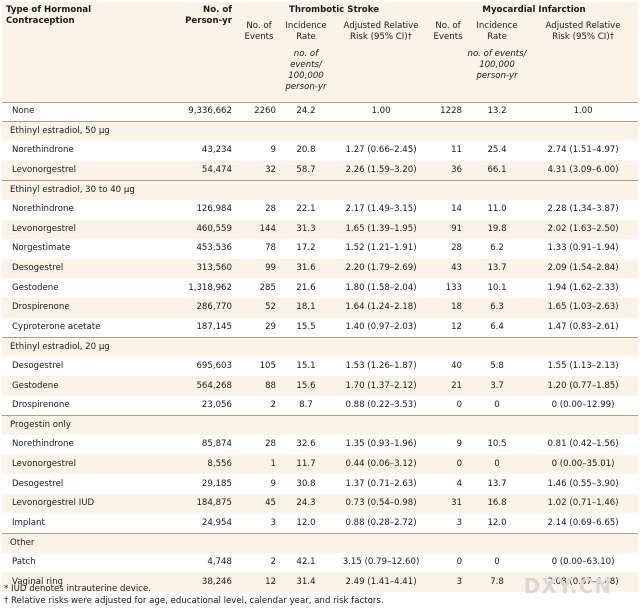 The image size is (640, 611). Describe the element at coordinates (497, 405) in the screenshot. I see `cell-mi-rate: 0` at that location.